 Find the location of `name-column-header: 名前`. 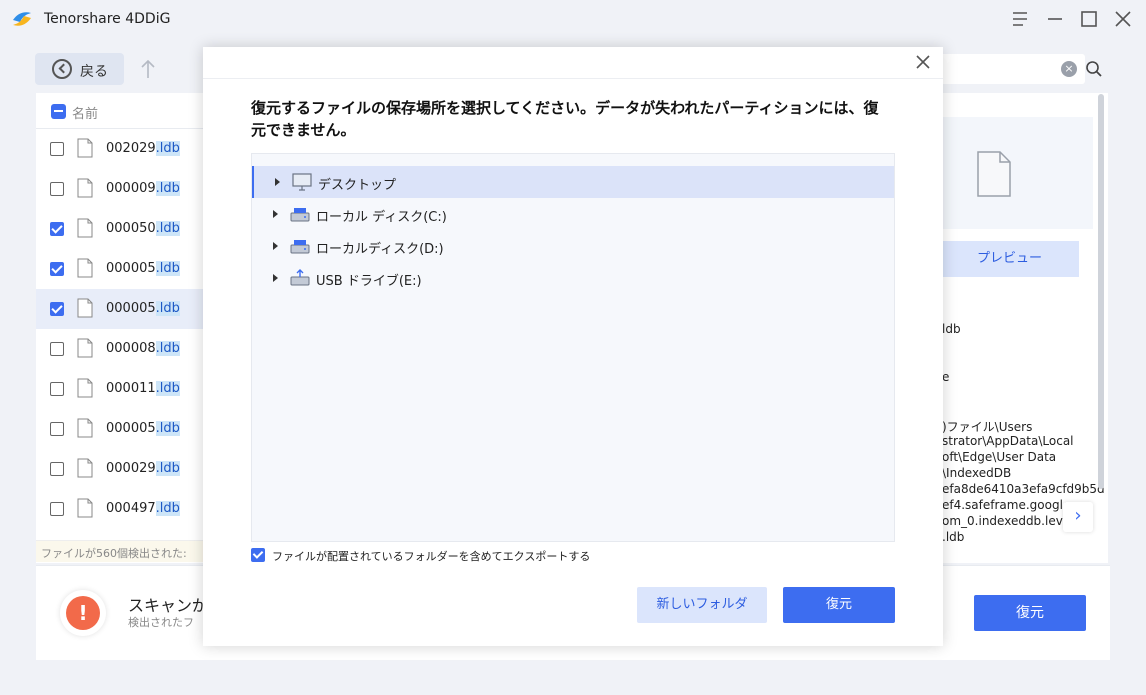

name-column-header: 名前 is located at coordinates (85, 114).